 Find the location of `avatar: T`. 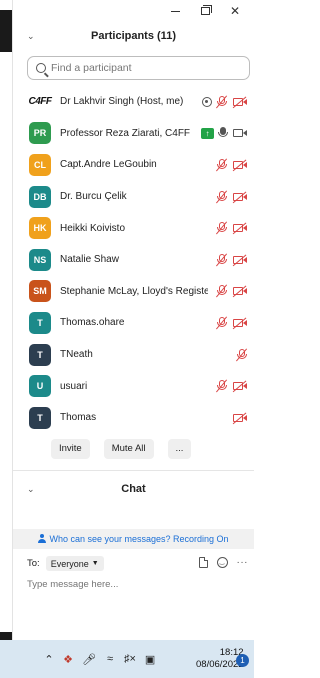

avatar: T is located at coordinates (40, 354).